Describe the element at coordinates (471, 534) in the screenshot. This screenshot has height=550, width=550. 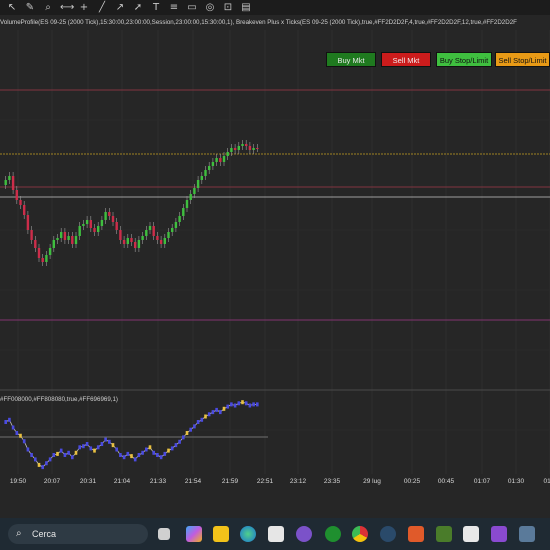
I see `ninjatrader-icon` at that location.